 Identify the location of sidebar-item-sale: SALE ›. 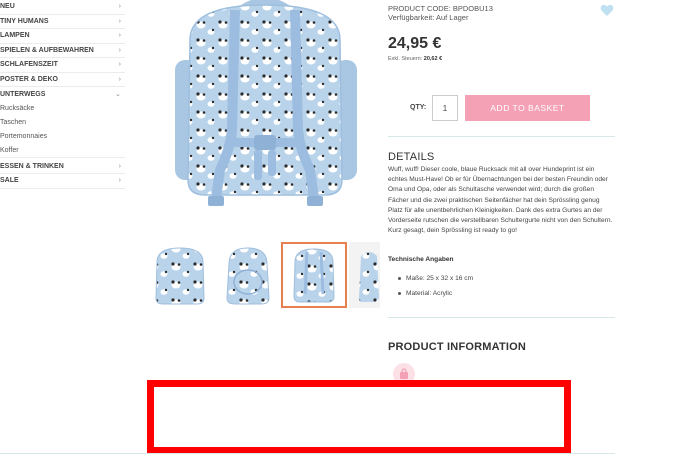
(62, 181).